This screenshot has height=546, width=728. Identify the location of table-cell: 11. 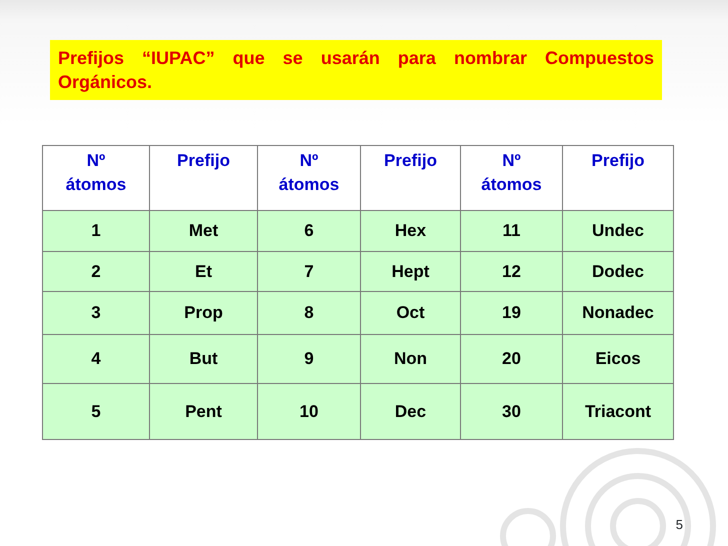
(511, 231).